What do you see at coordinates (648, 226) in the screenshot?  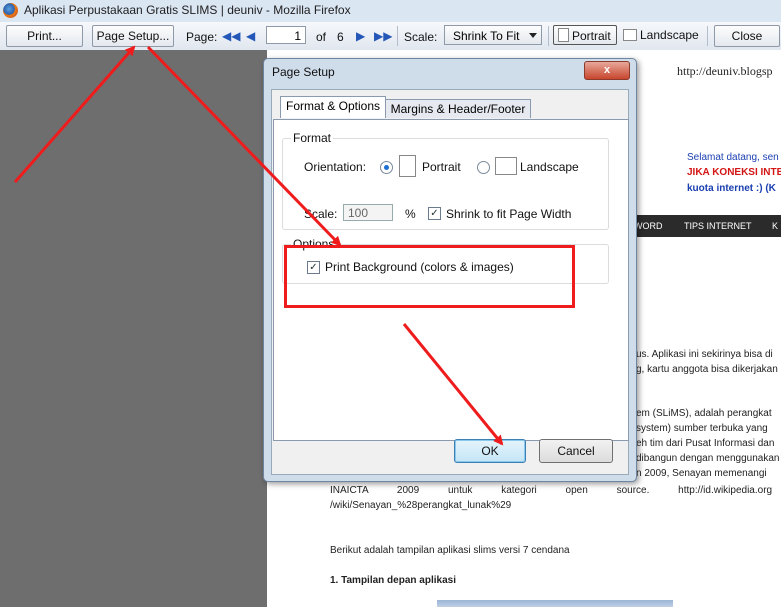 I see `preview-nav-item: WORD` at bounding box center [648, 226].